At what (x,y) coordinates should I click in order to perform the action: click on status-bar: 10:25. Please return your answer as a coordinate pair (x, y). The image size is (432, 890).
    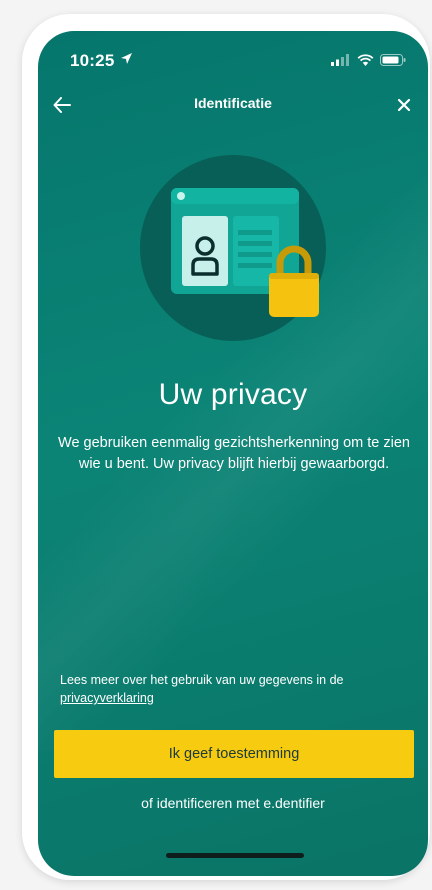
    Looking at the image, I should click on (233, 58).